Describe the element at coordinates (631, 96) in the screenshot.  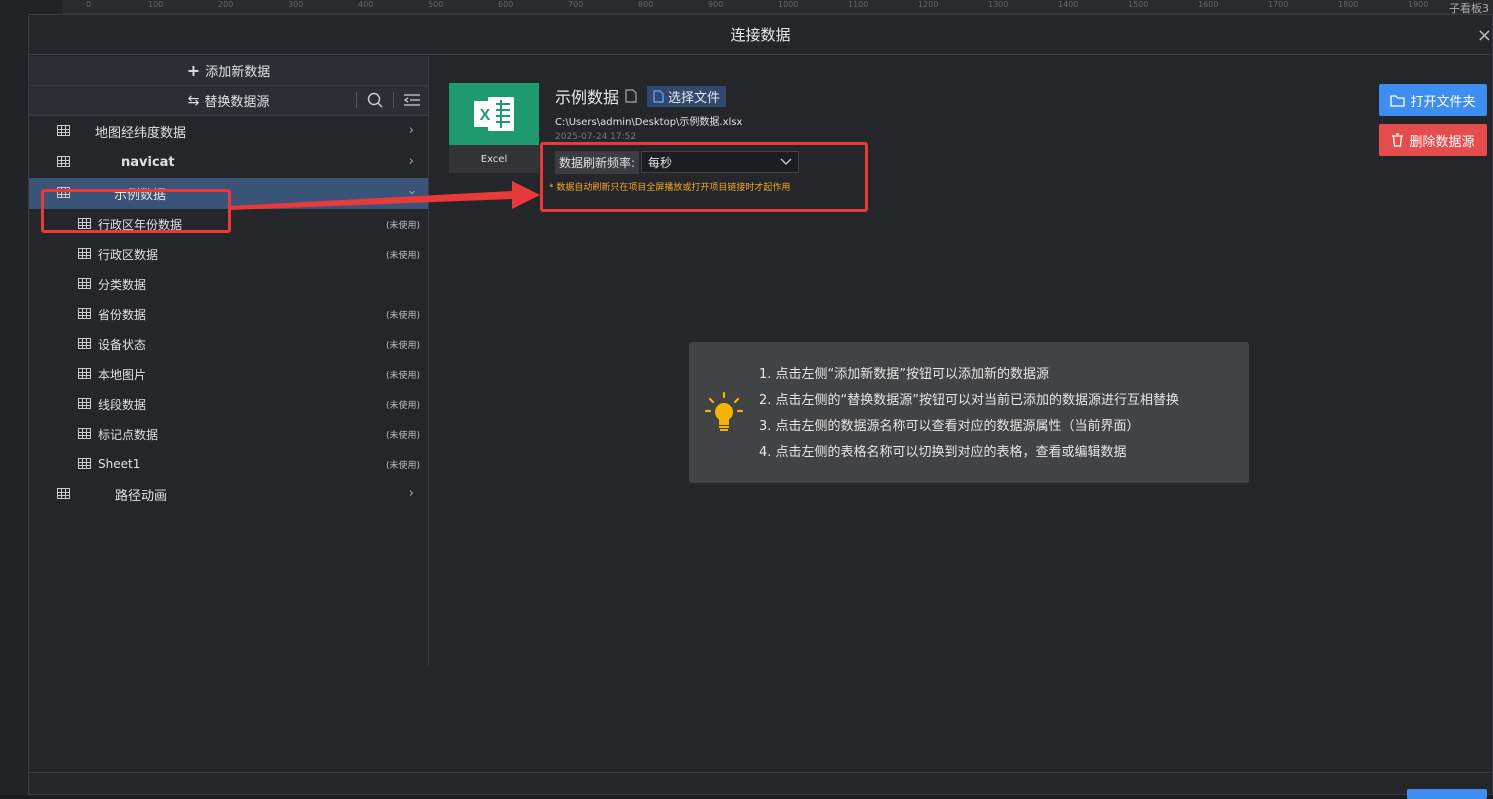
I see `rename-file-icon` at that location.